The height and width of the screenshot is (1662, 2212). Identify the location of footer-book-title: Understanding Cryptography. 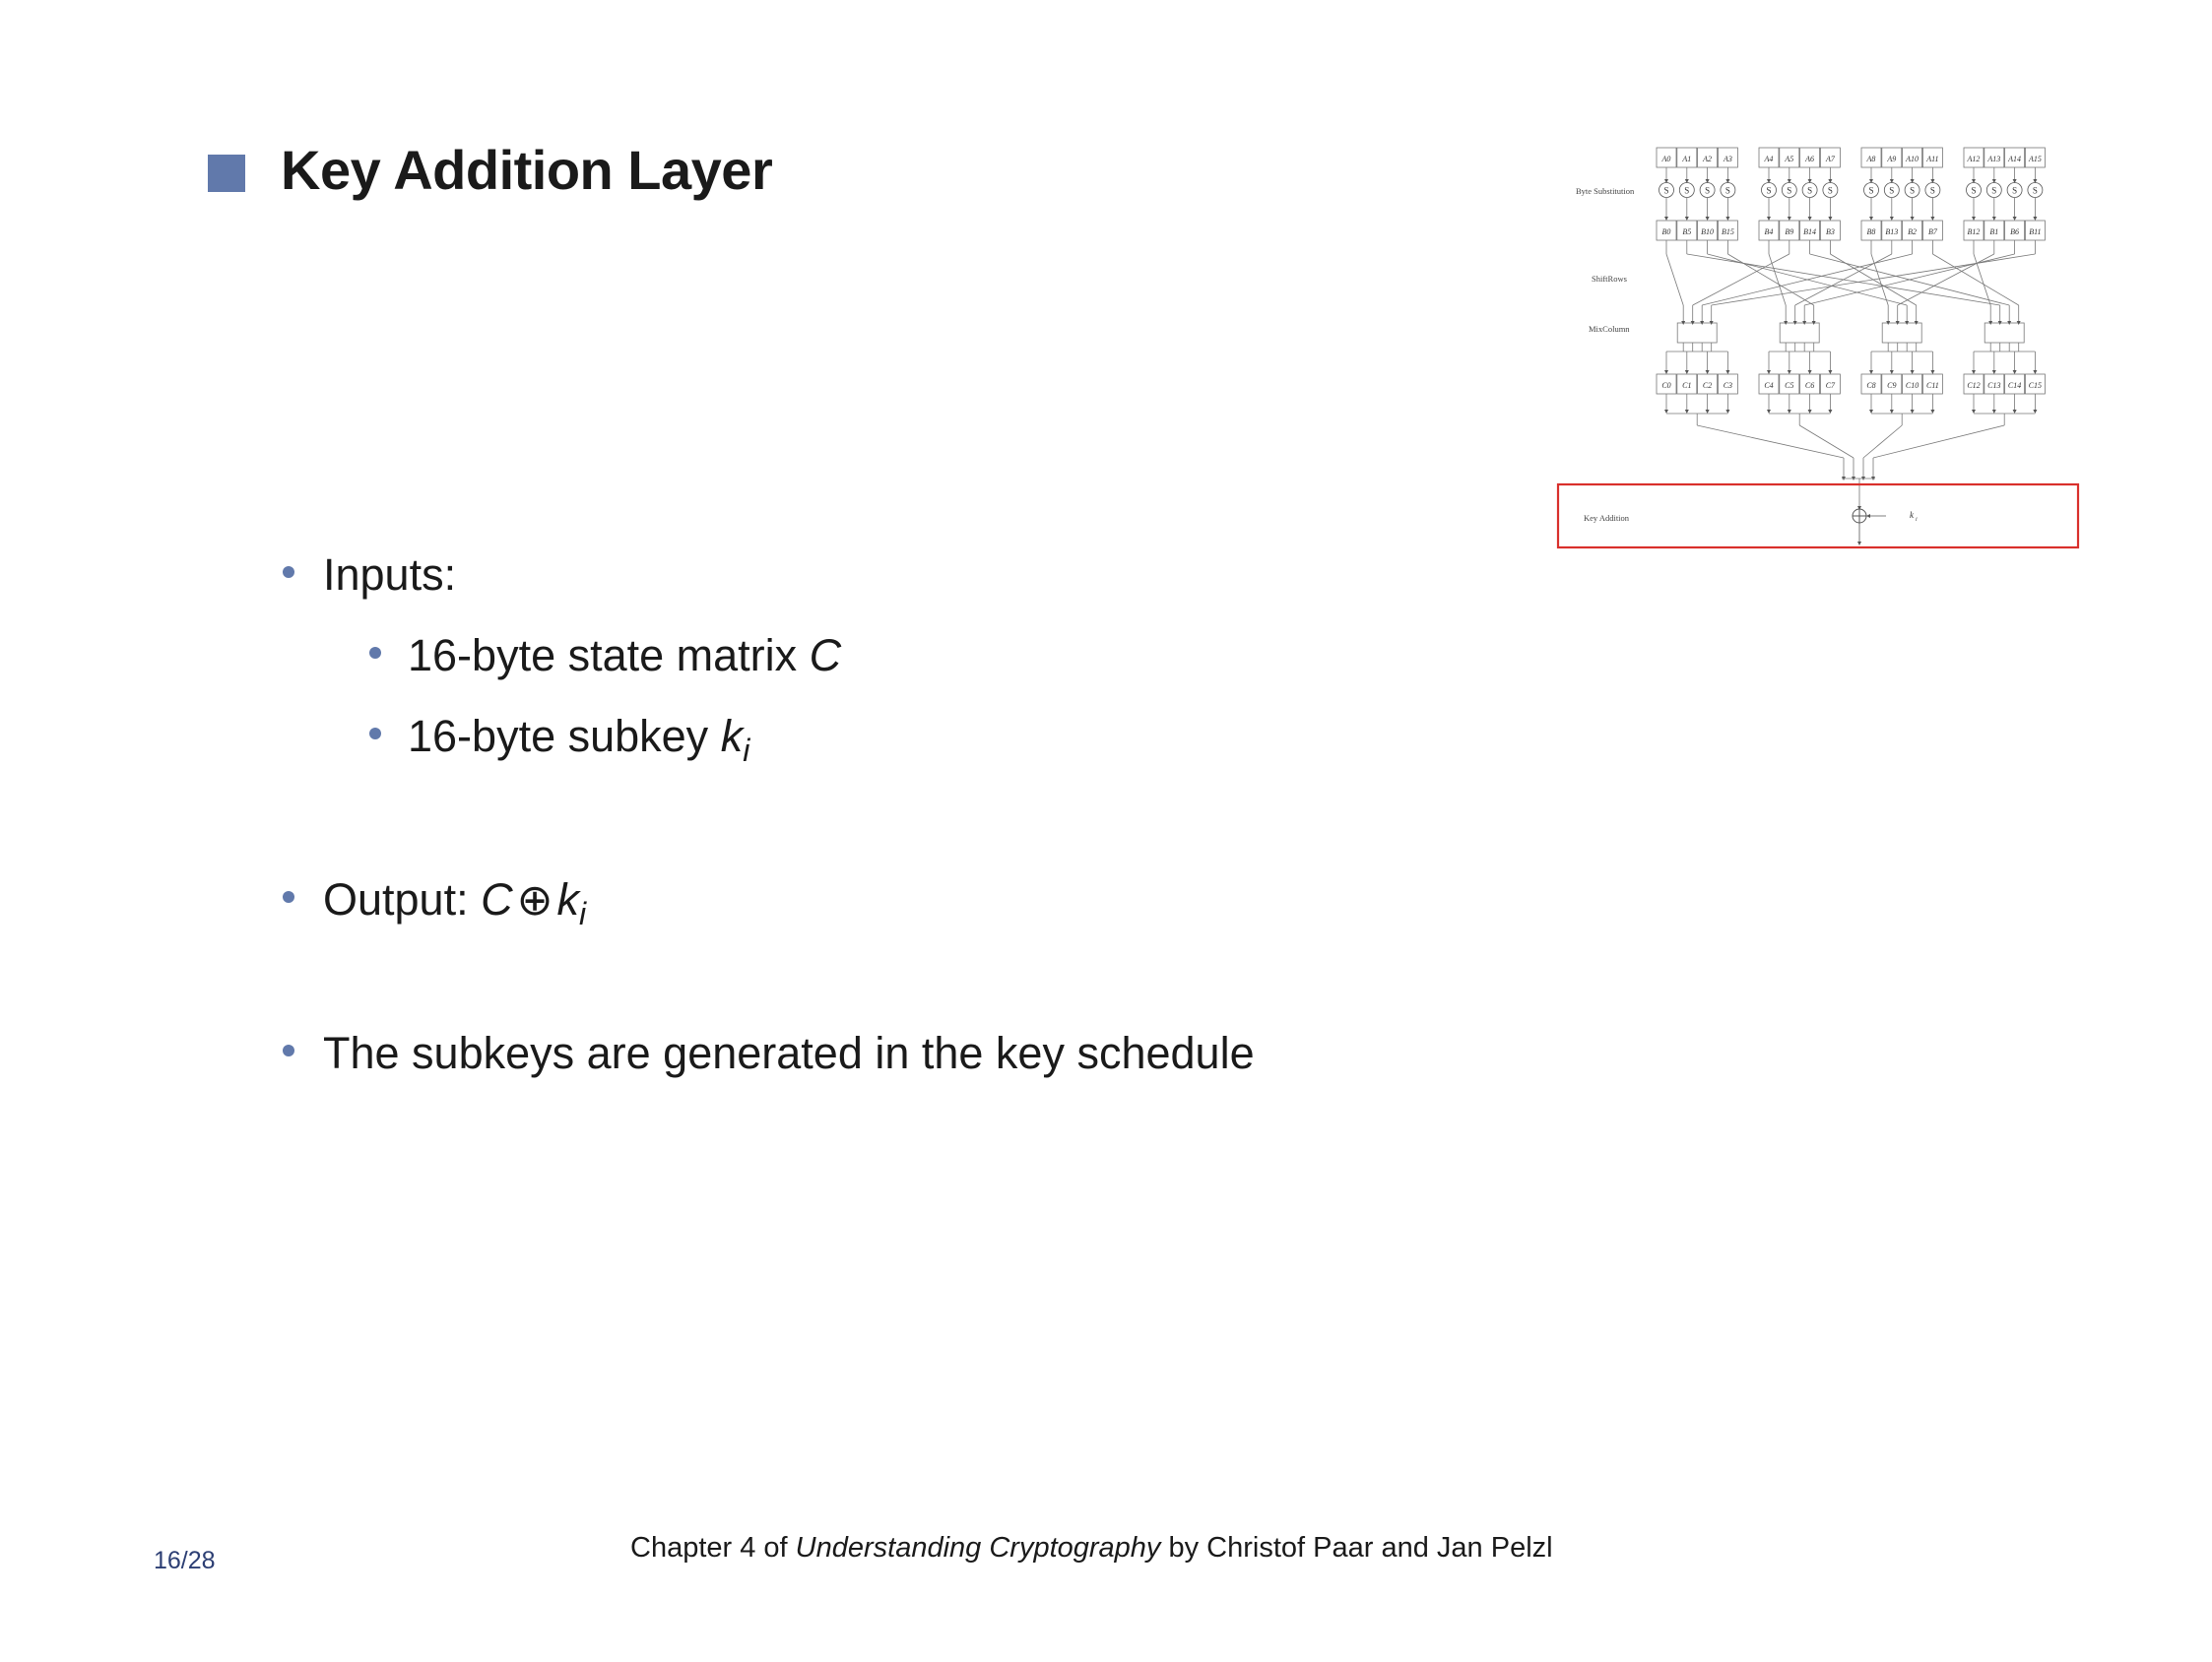
(978, 1548).